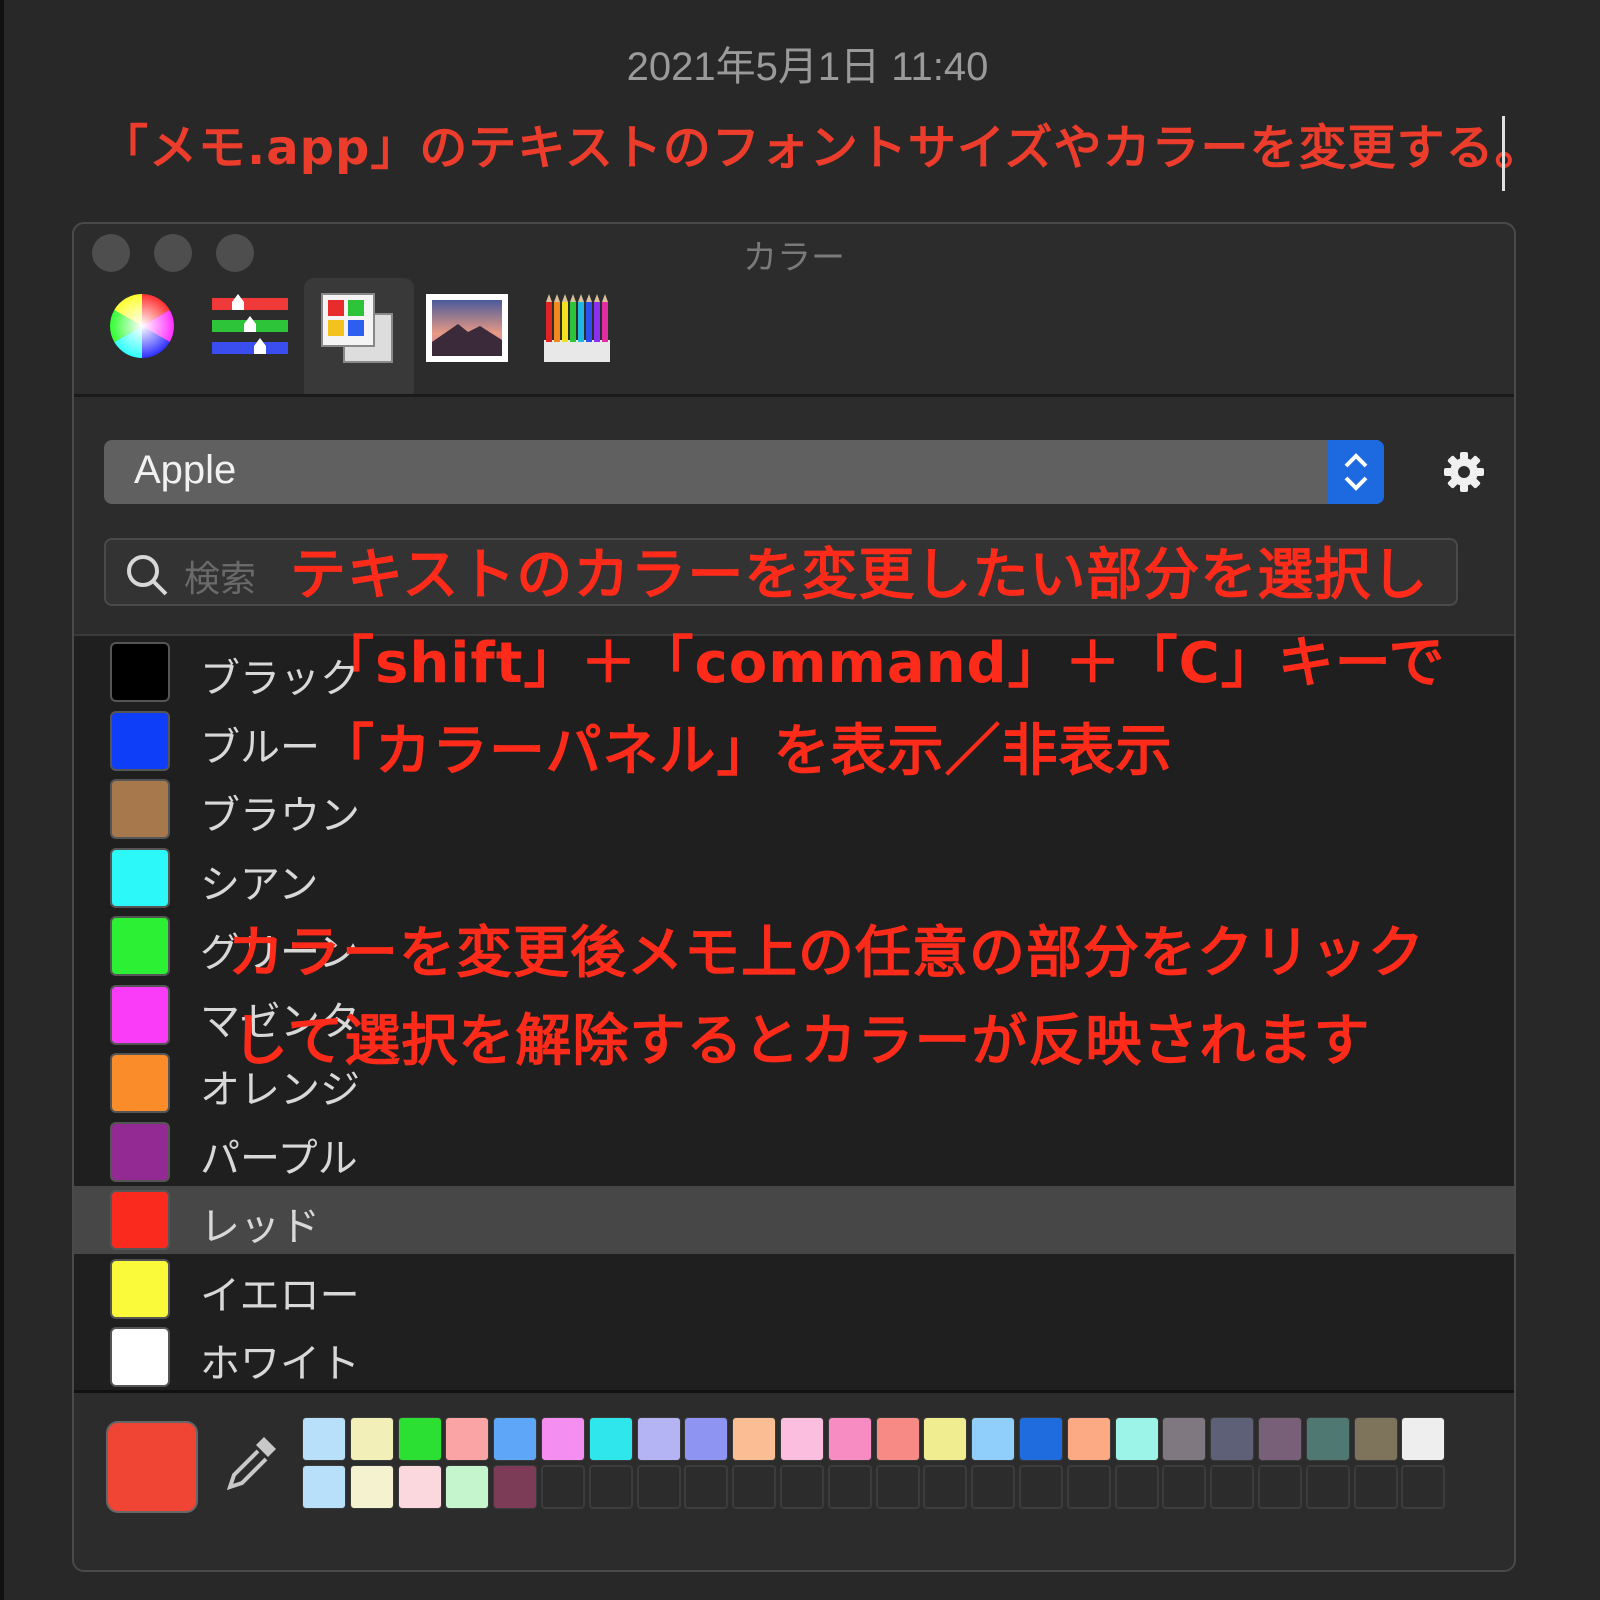  What do you see at coordinates (1464, 474) in the screenshot?
I see `gear-icon` at bounding box center [1464, 474].